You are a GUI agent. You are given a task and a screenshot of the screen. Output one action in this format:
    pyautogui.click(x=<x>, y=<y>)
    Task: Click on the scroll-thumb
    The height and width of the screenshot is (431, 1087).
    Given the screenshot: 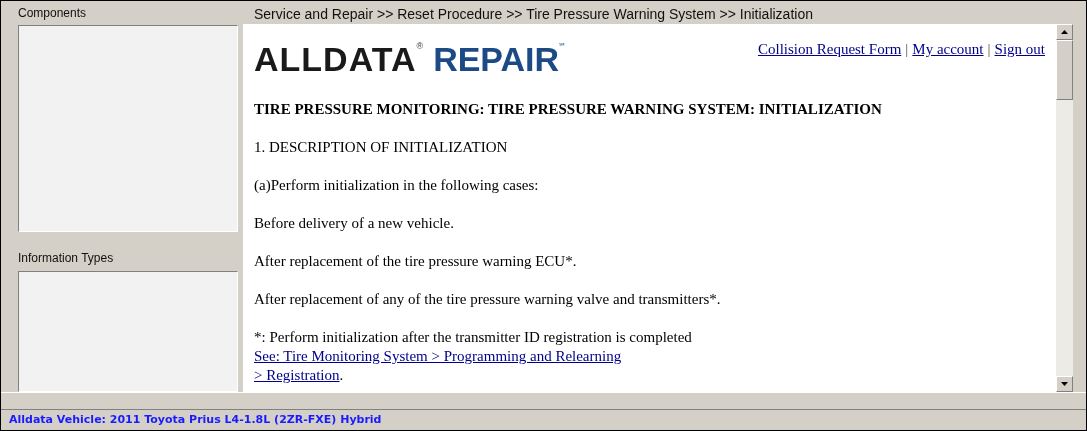 What is the action you would take?
    pyautogui.click(x=1064, y=70)
    